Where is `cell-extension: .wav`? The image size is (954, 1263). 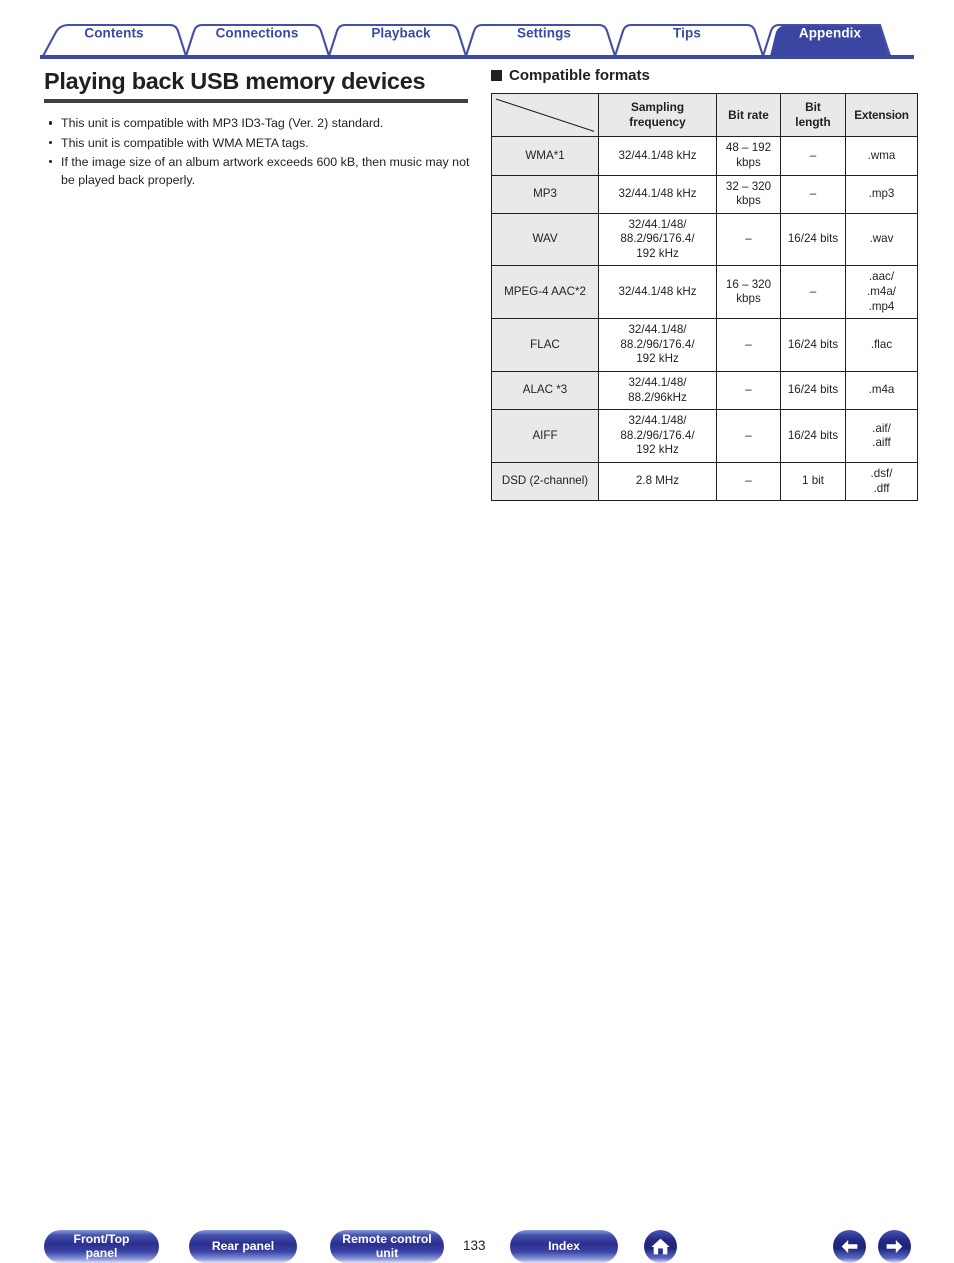 cell-extension: .wav is located at coordinates (881, 239).